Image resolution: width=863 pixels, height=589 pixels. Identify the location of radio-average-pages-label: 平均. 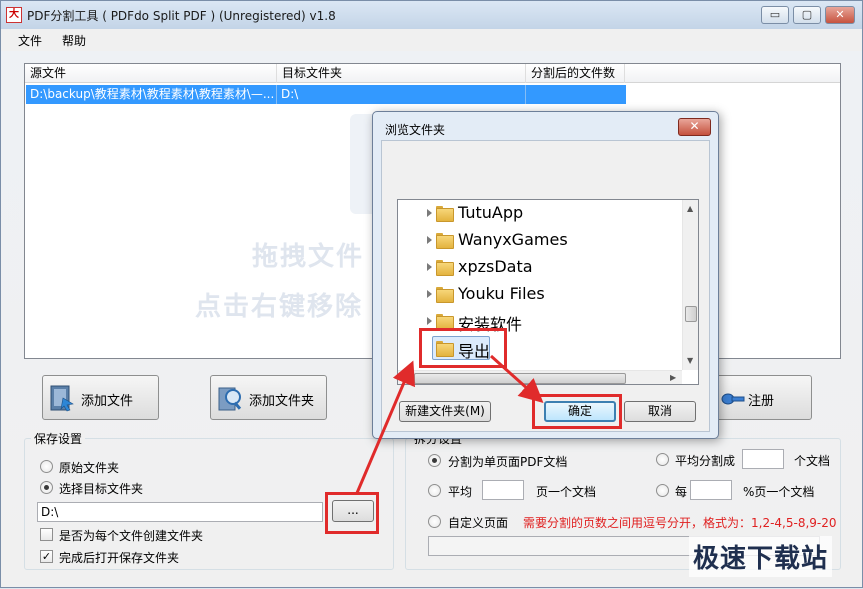
(460, 492).